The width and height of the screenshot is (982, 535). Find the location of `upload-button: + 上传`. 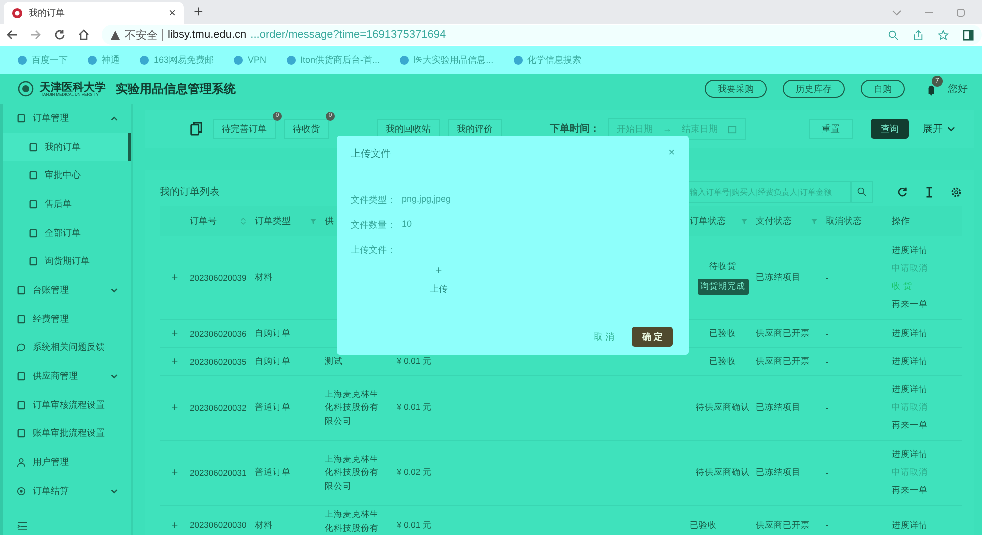

upload-button: + 上传 is located at coordinates (439, 280).